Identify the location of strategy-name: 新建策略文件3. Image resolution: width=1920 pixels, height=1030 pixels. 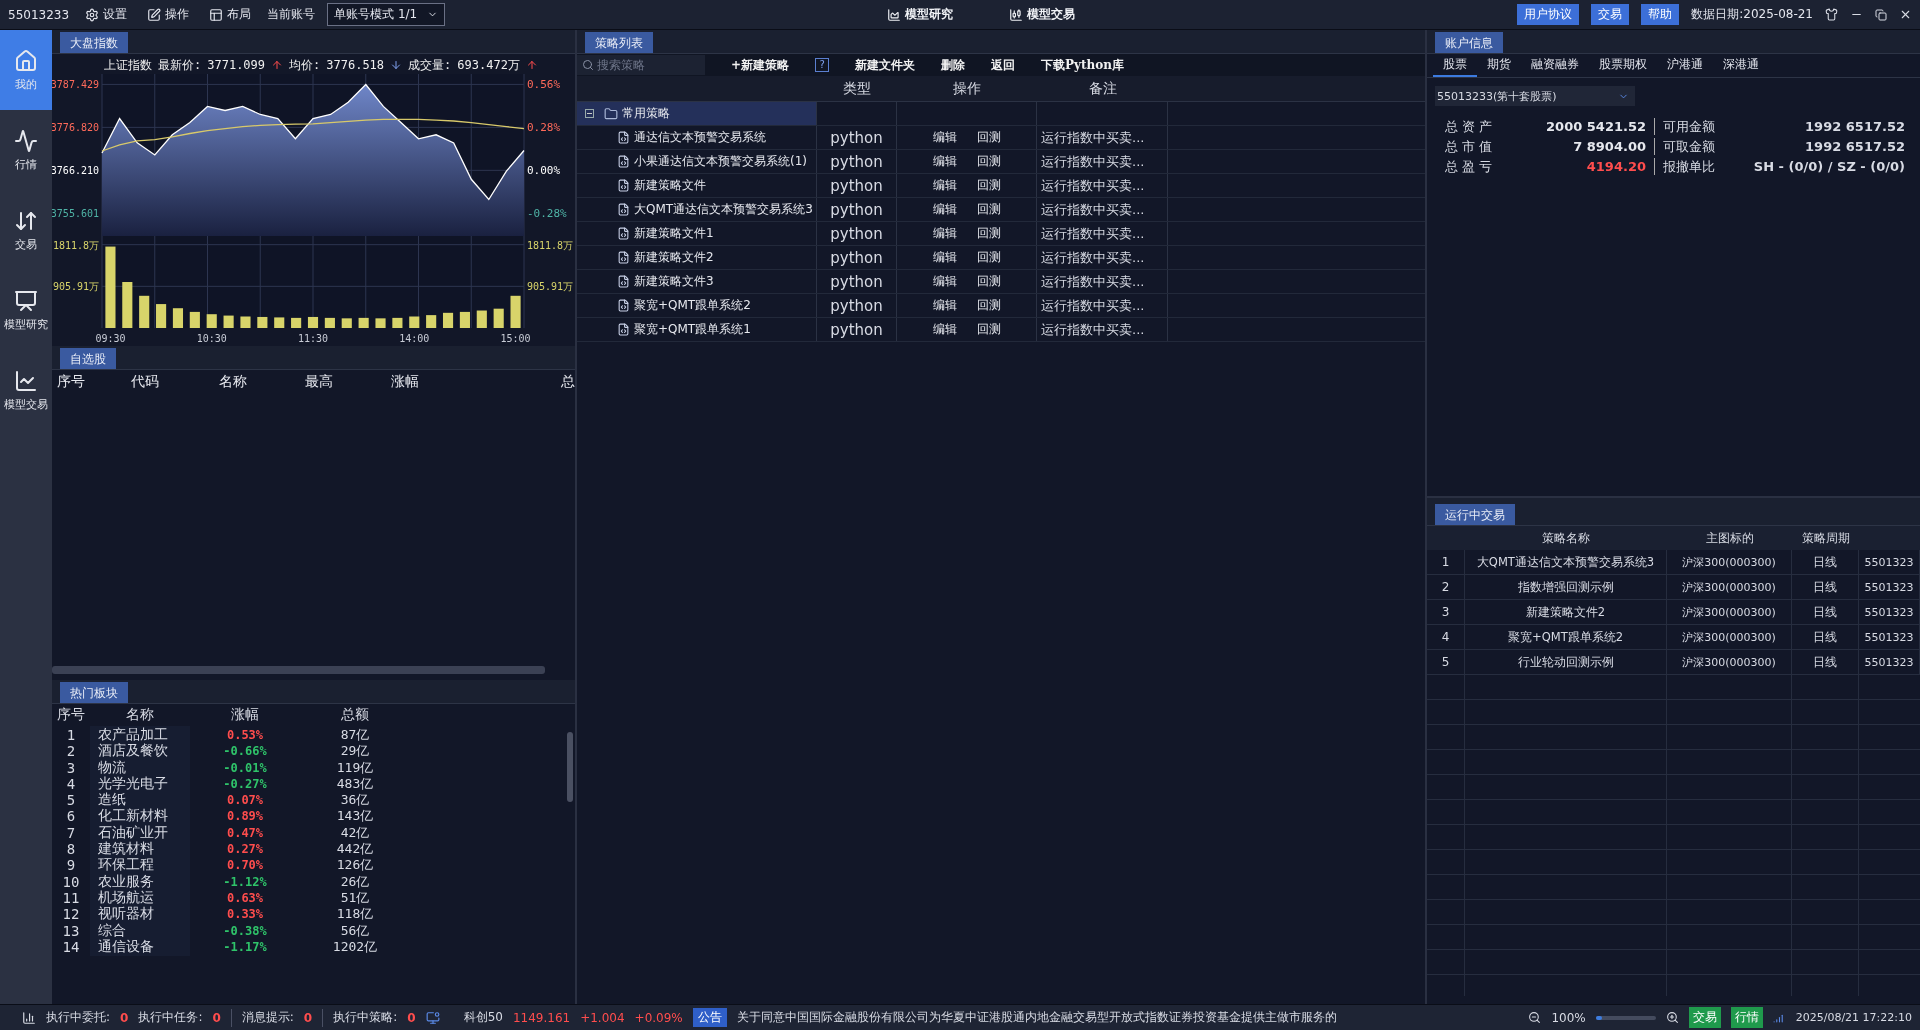
(674, 281).